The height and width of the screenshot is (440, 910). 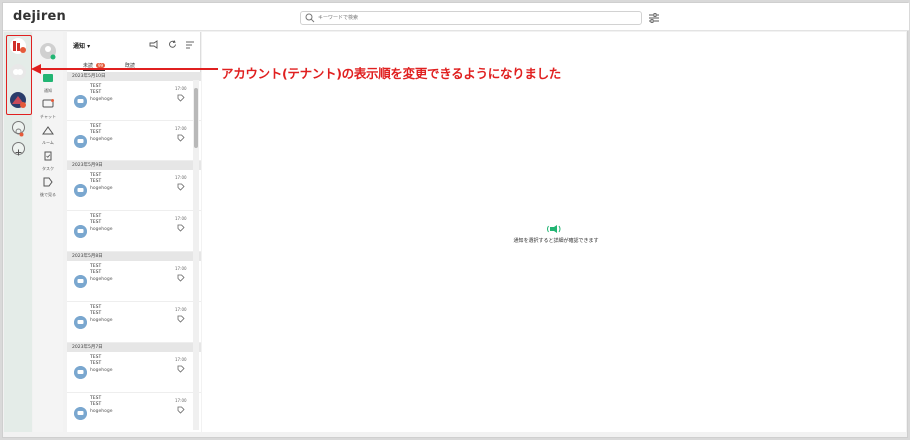 I want to click on megaphone-green-icon, so click(x=554, y=229).